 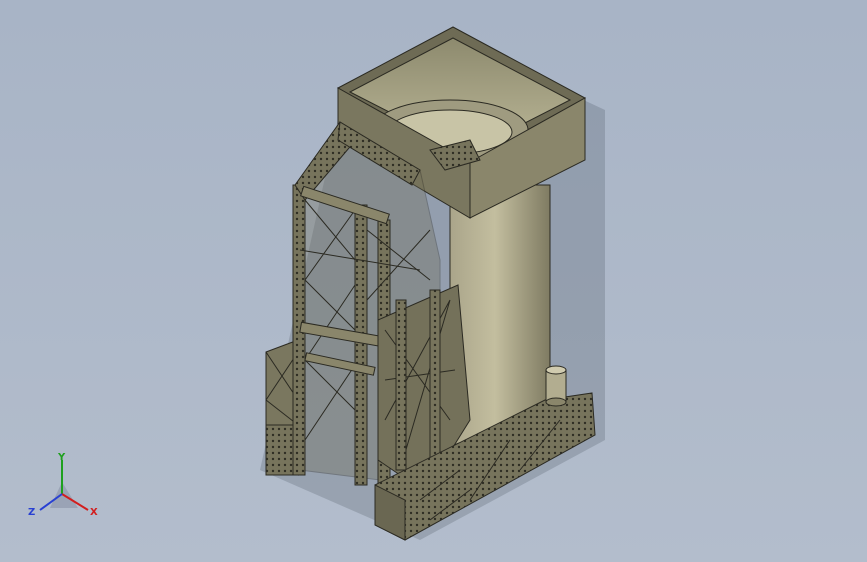 What do you see at coordinates (31, 512) in the screenshot?
I see `z-axis-label: Z` at bounding box center [31, 512].